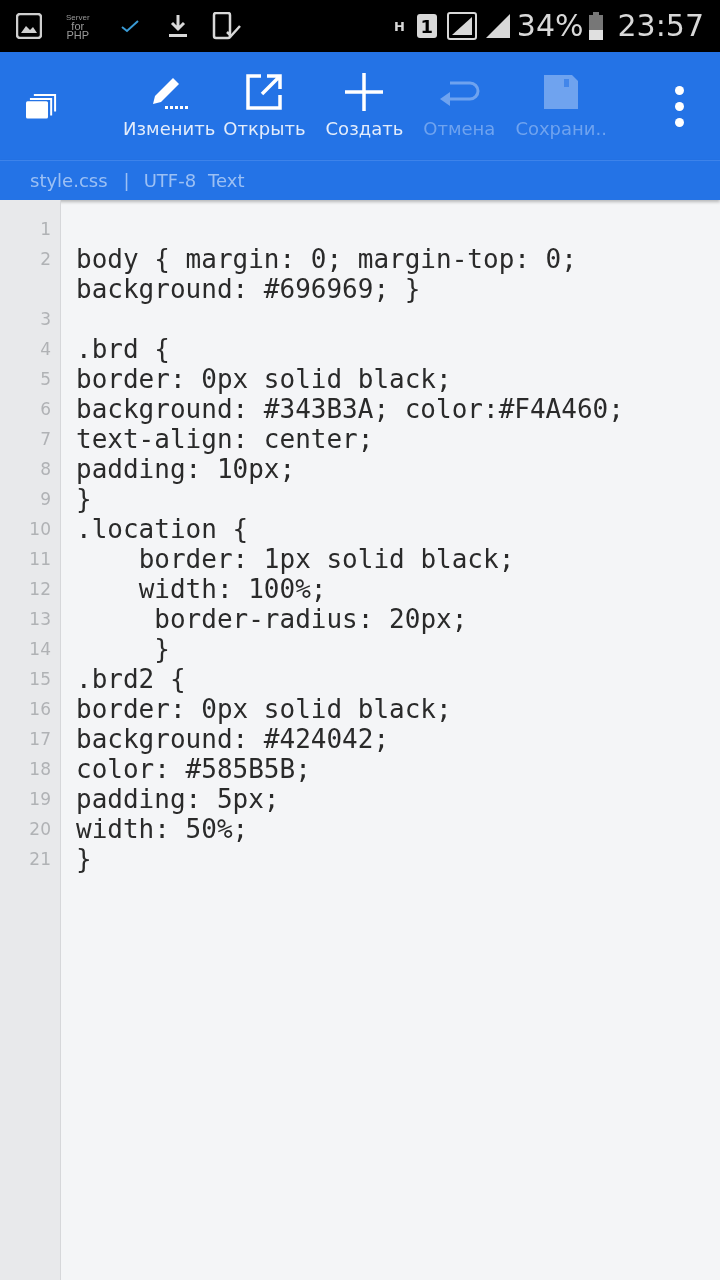 This screenshot has height=1280, width=720. What do you see at coordinates (78, 17) in the screenshot?
I see `notification-label: Server` at bounding box center [78, 17].